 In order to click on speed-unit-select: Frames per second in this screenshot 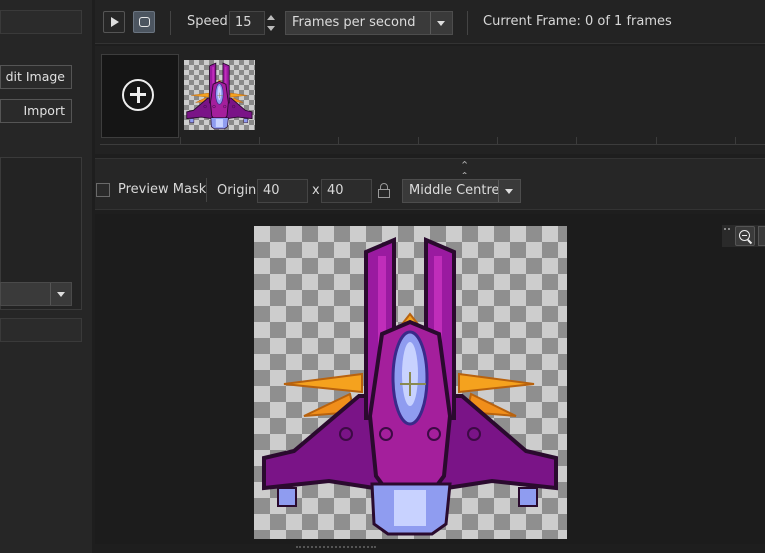, I will do `click(369, 23)`.